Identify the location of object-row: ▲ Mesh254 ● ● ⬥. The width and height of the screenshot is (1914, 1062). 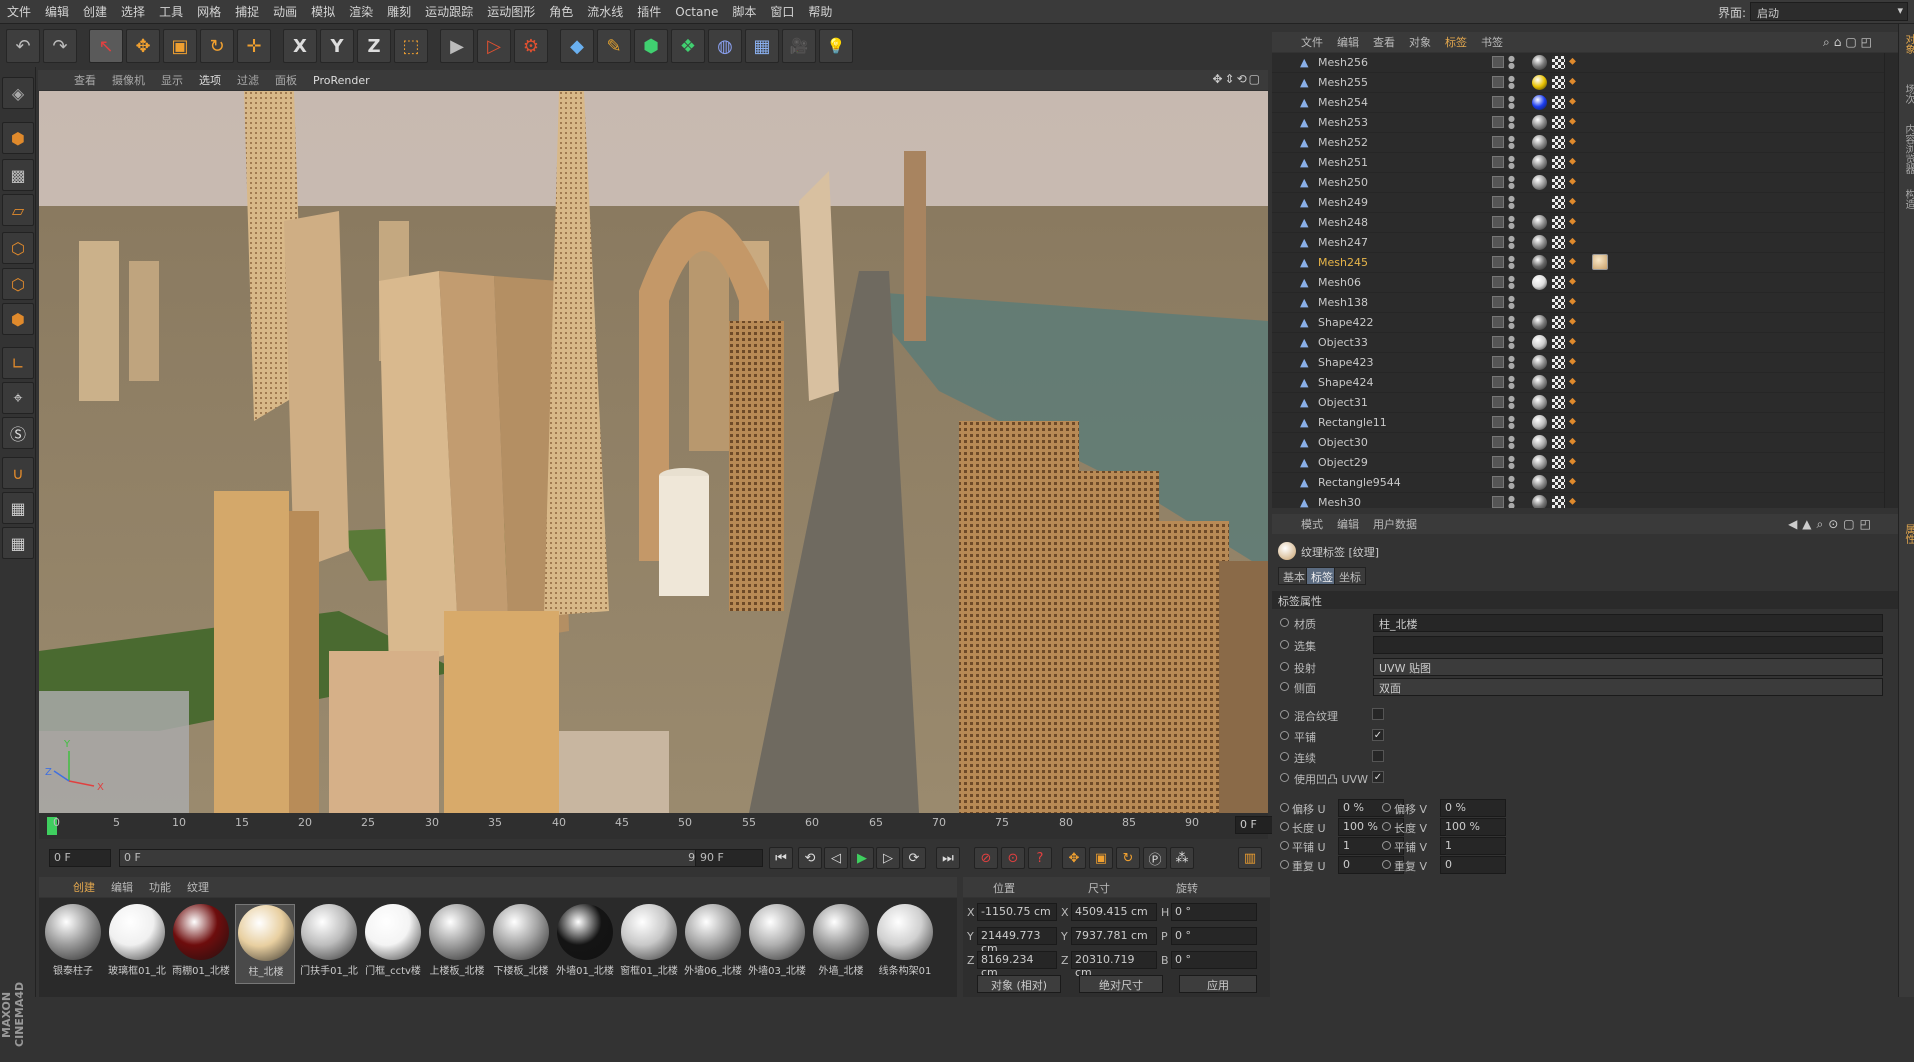
(1578, 103).